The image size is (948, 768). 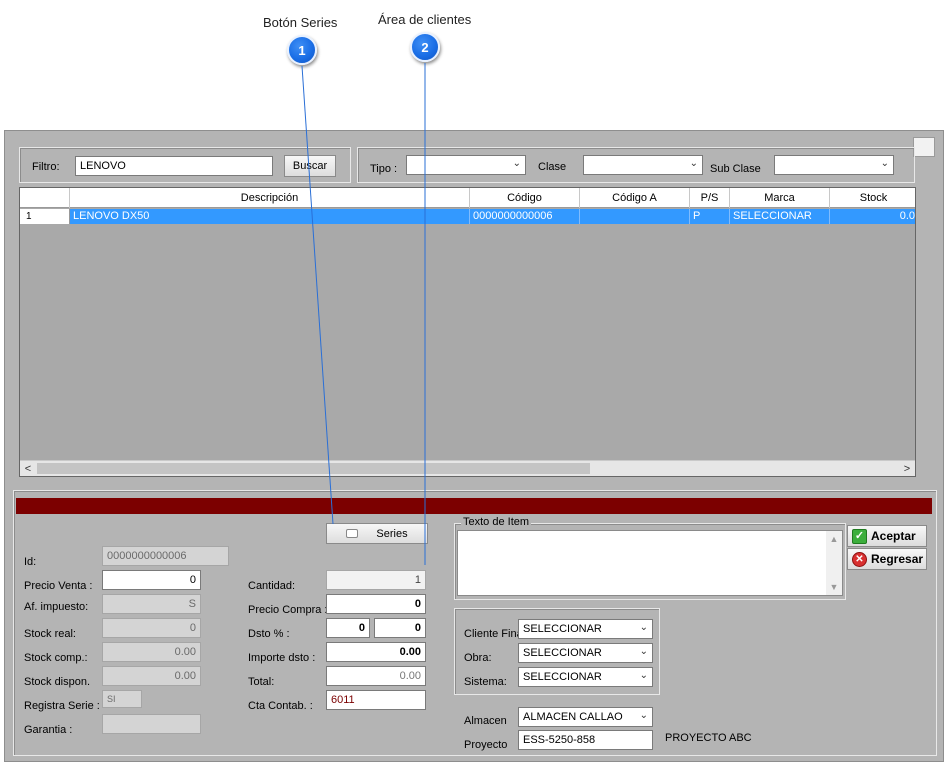 I want to click on cliente-final-label: Cliente Final, so click(x=491, y=634).